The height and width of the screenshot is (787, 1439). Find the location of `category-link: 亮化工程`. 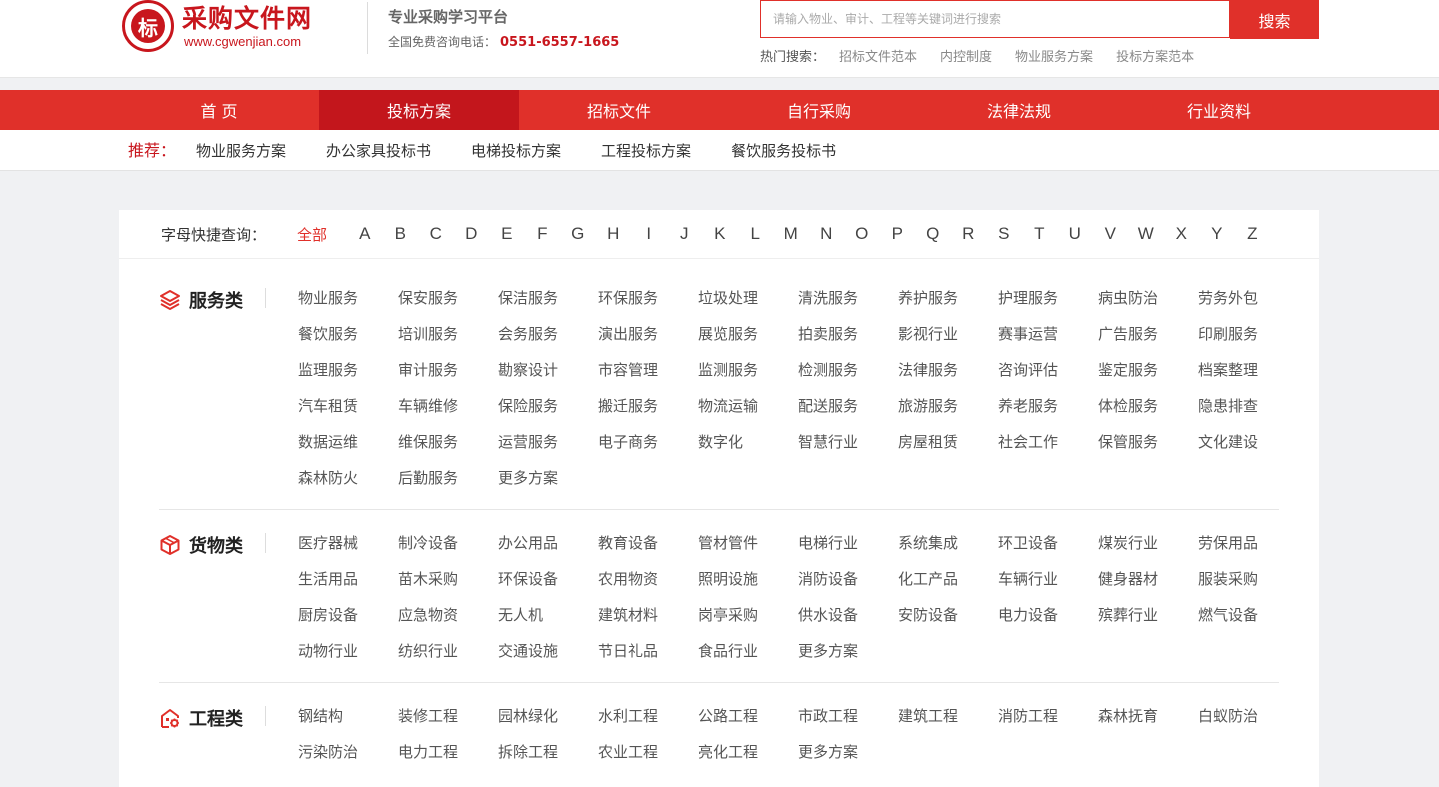

category-link: 亮化工程 is located at coordinates (748, 760).